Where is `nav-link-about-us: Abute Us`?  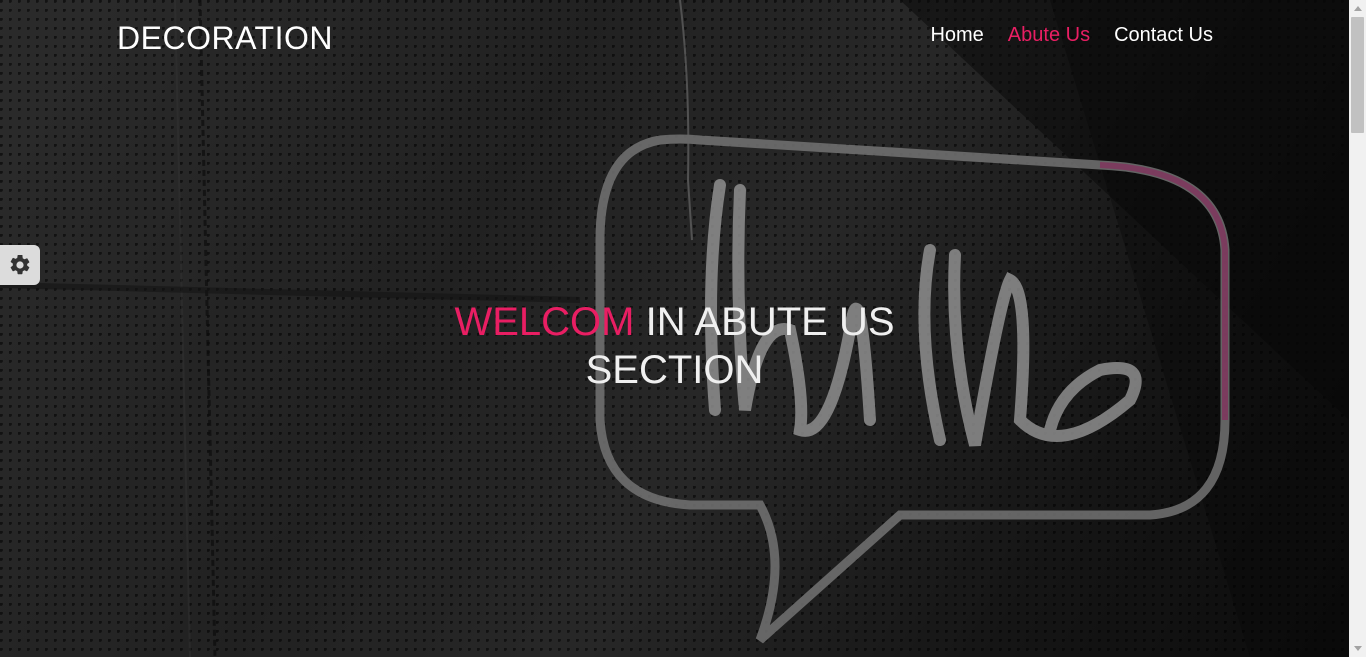 nav-link-about-us: Abute Us is located at coordinates (1049, 35).